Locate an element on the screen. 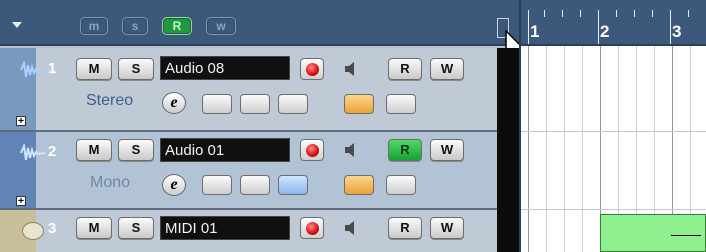 Image resolution: width=706 pixels, height=252 pixels. ruler-number: 2 is located at coordinates (605, 31).